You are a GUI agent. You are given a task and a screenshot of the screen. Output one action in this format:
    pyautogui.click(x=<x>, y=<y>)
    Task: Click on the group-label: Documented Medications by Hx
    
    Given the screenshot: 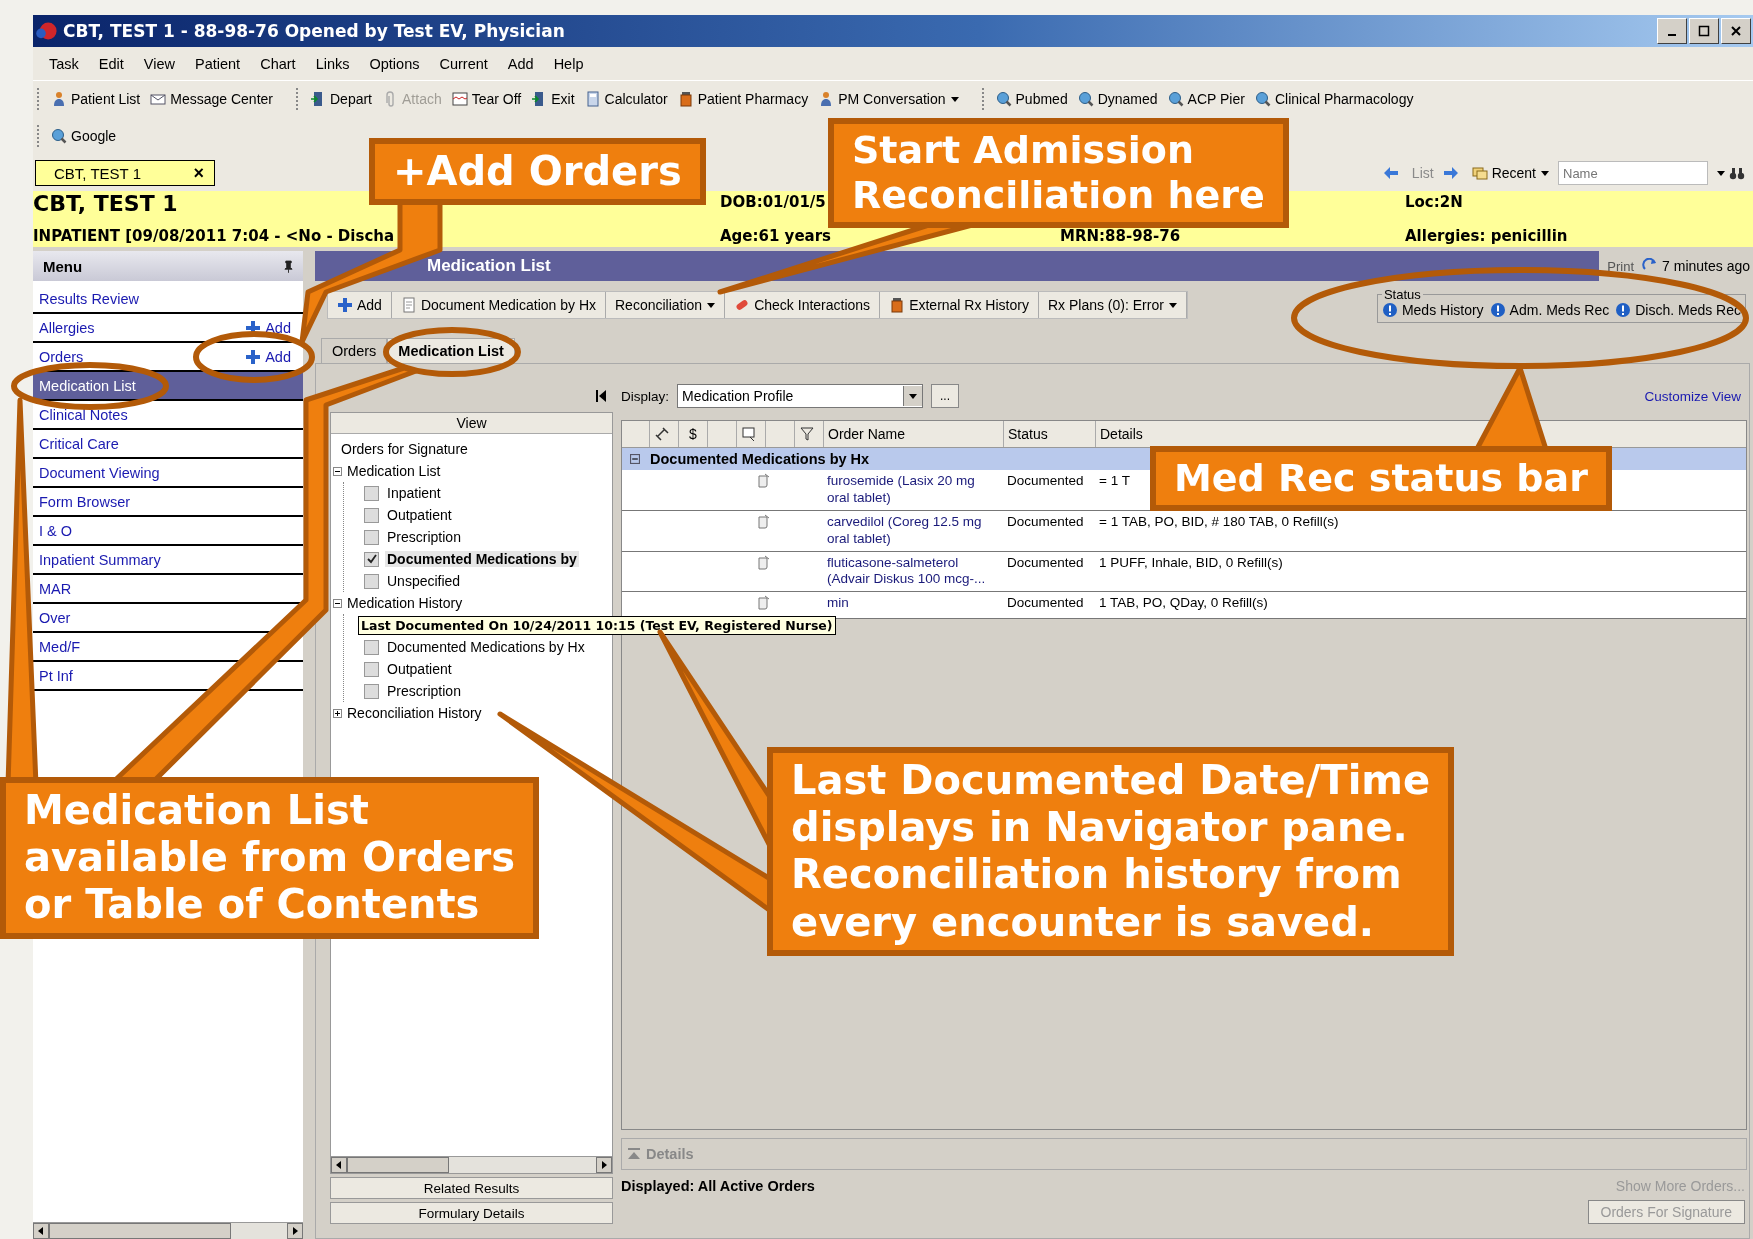 What is the action you would take?
    pyautogui.click(x=760, y=459)
    